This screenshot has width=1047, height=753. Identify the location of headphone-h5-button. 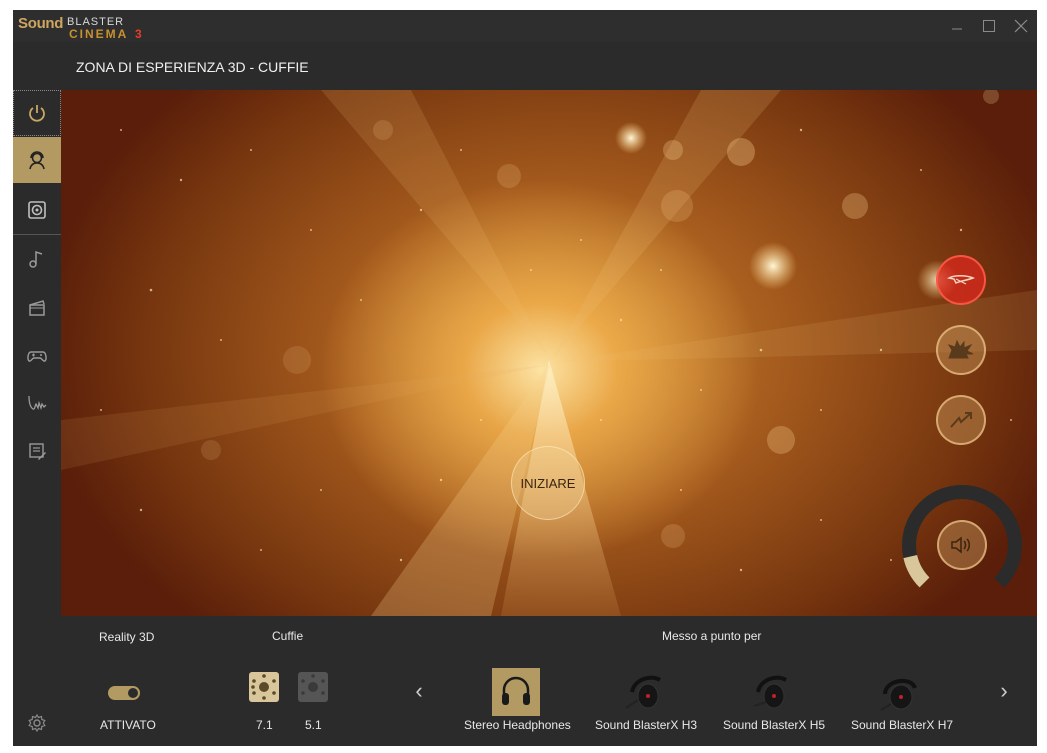
(771, 692).